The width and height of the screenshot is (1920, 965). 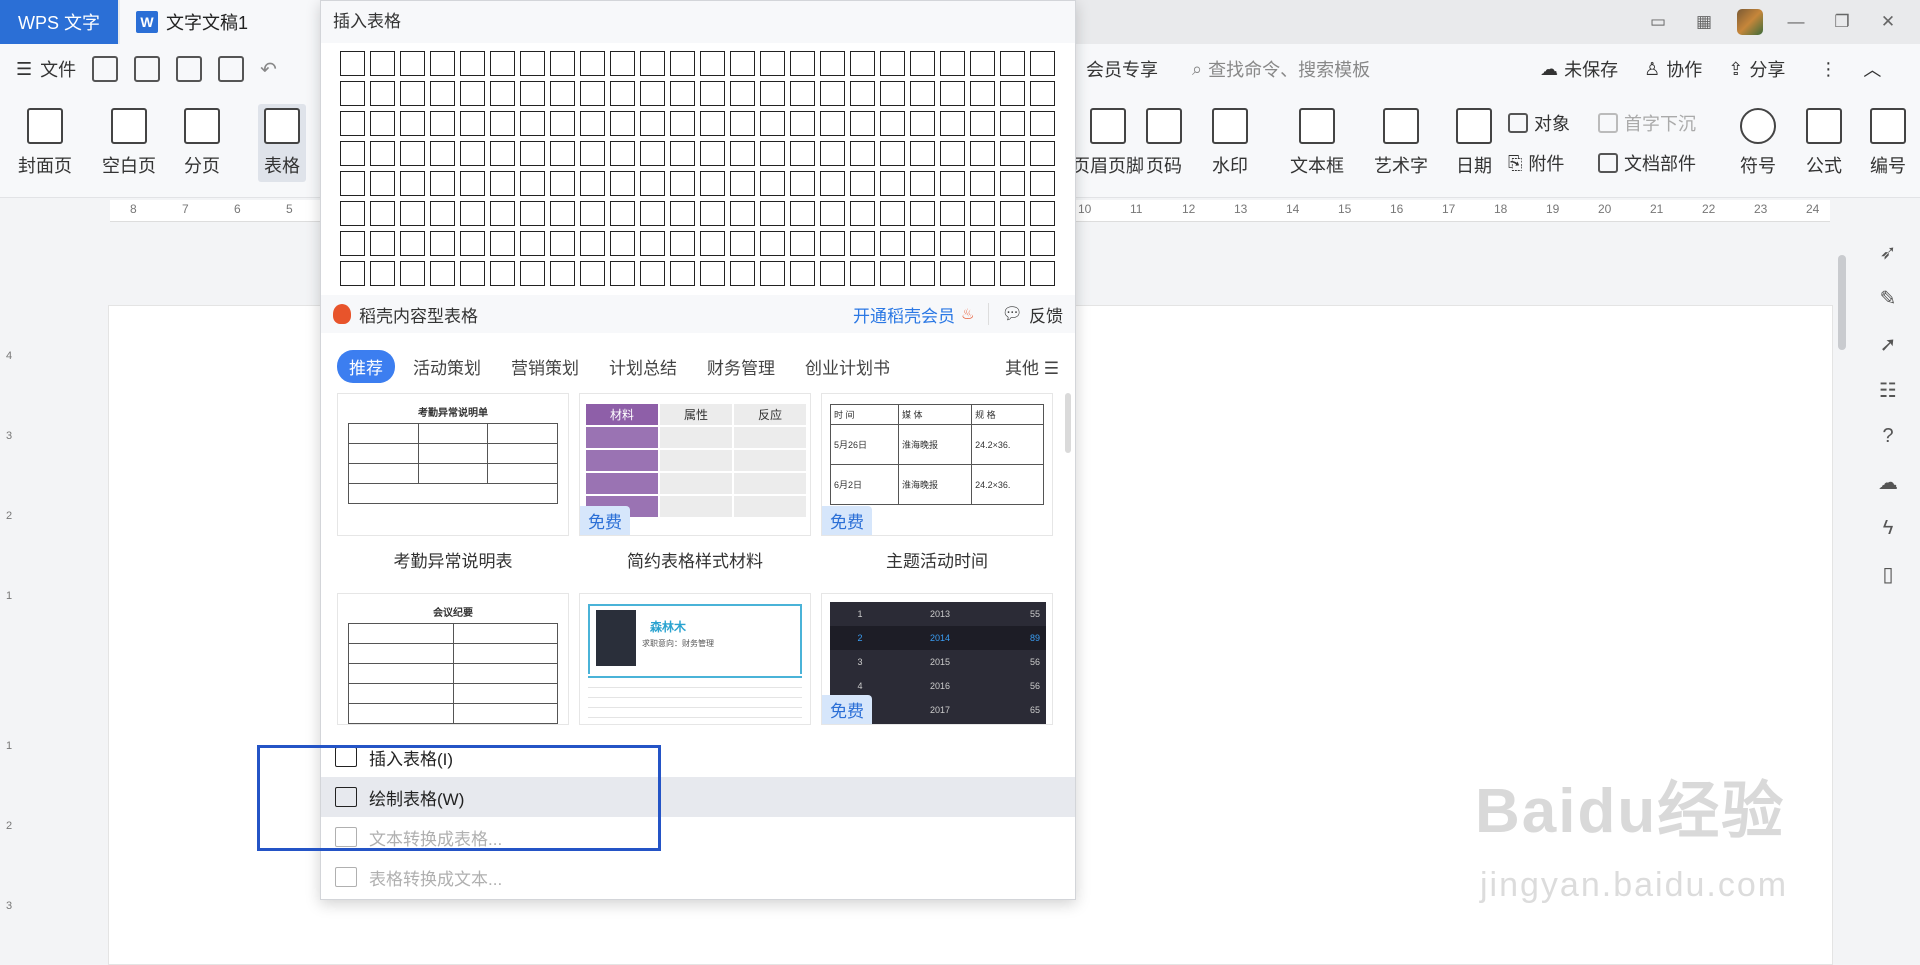 What do you see at coordinates (1888, 528) in the screenshot?
I see `lightning-icon: ϟ` at bounding box center [1888, 528].